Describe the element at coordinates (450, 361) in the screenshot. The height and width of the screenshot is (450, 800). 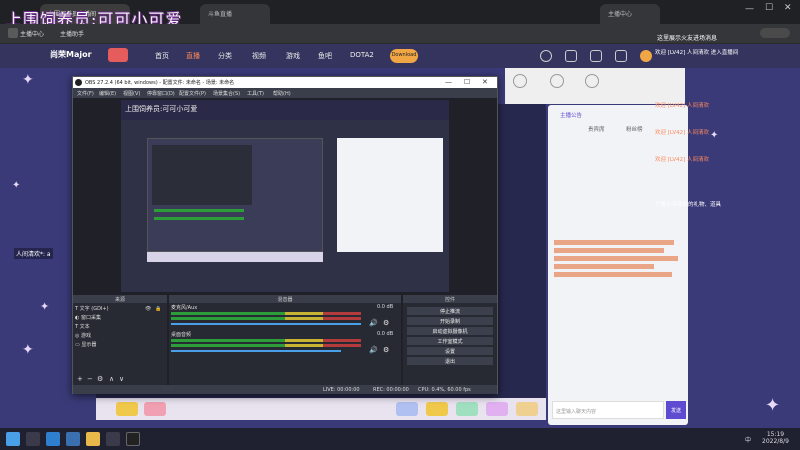
I see `exit-button: 退出` at that location.